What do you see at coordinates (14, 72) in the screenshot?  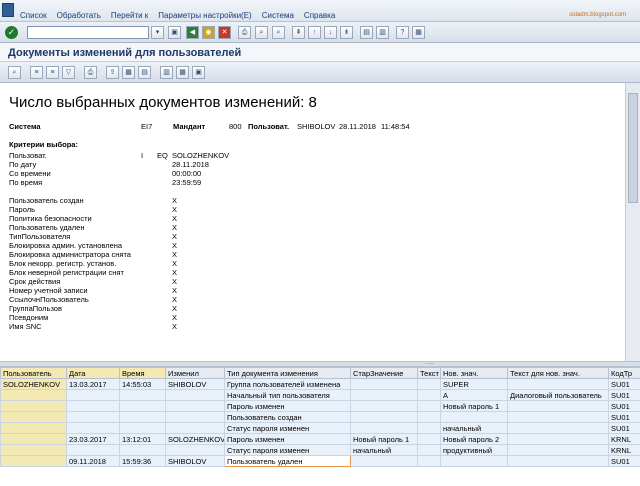 I see `details-icon: ⌕` at bounding box center [14, 72].